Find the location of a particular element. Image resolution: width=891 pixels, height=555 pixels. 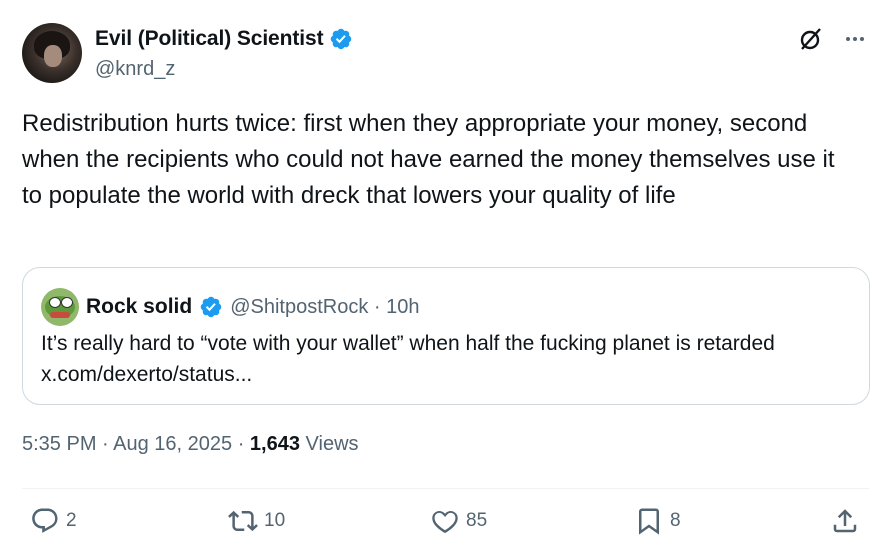

post-timestamp: 5:35 PM · Aug 16, 2025 · is located at coordinates (136, 444).